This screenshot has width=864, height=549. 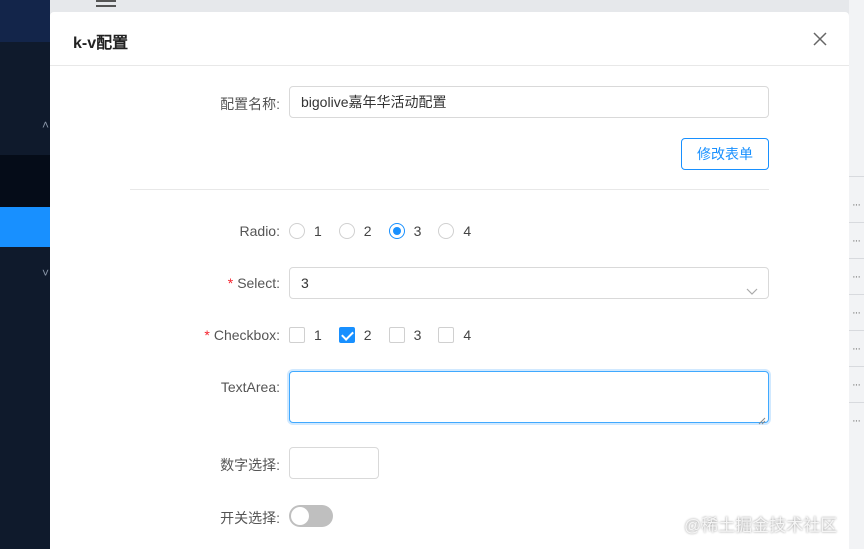 What do you see at coordinates (761, 525) in the screenshot?
I see `watermark: @稀土掘金技术社区` at bounding box center [761, 525].